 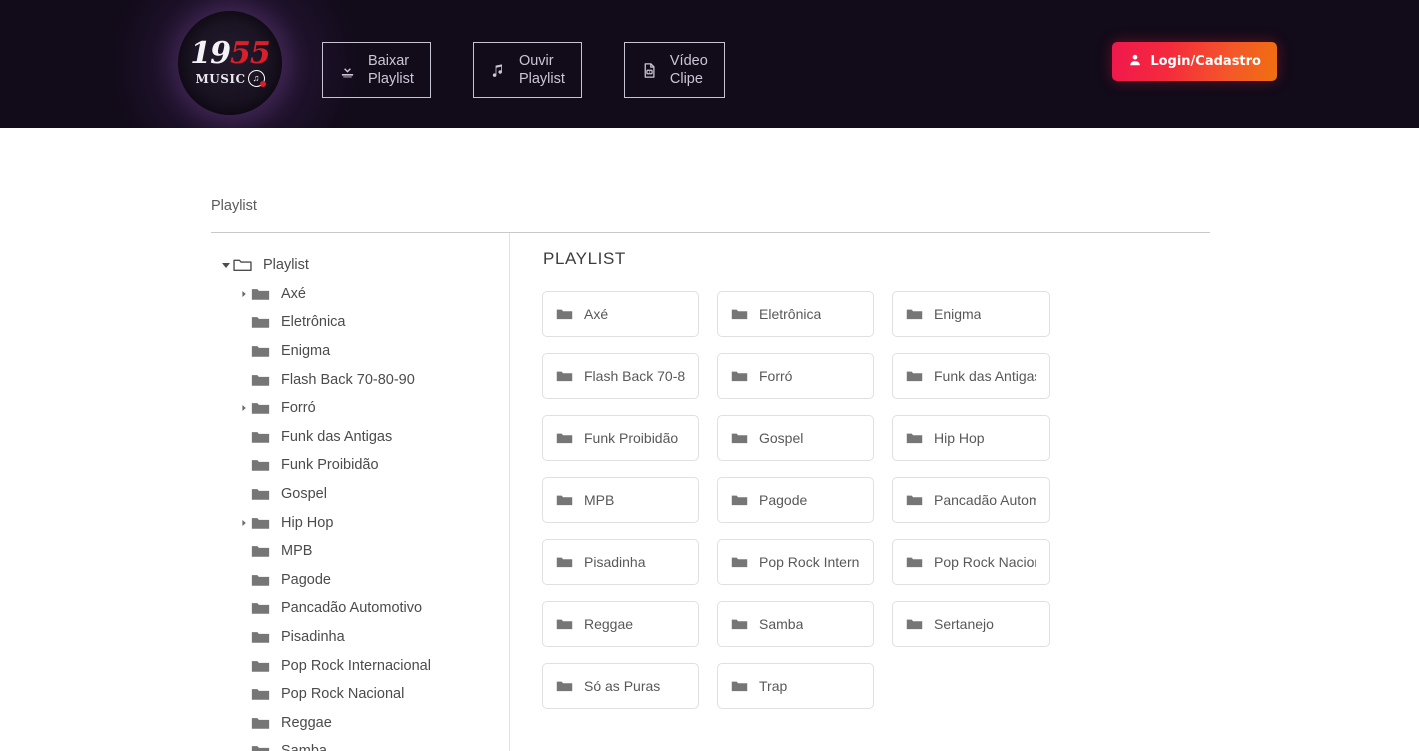 I want to click on tree-root-playlist: Playlist, so click(x=360, y=265).